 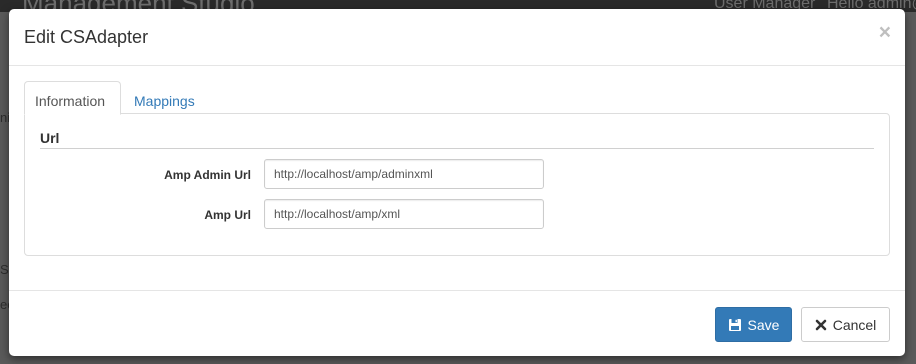 What do you see at coordinates (207, 175) in the screenshot?
I see `amp-admin-url-label: Amp Admin Url` at bounding box center [207, 175].